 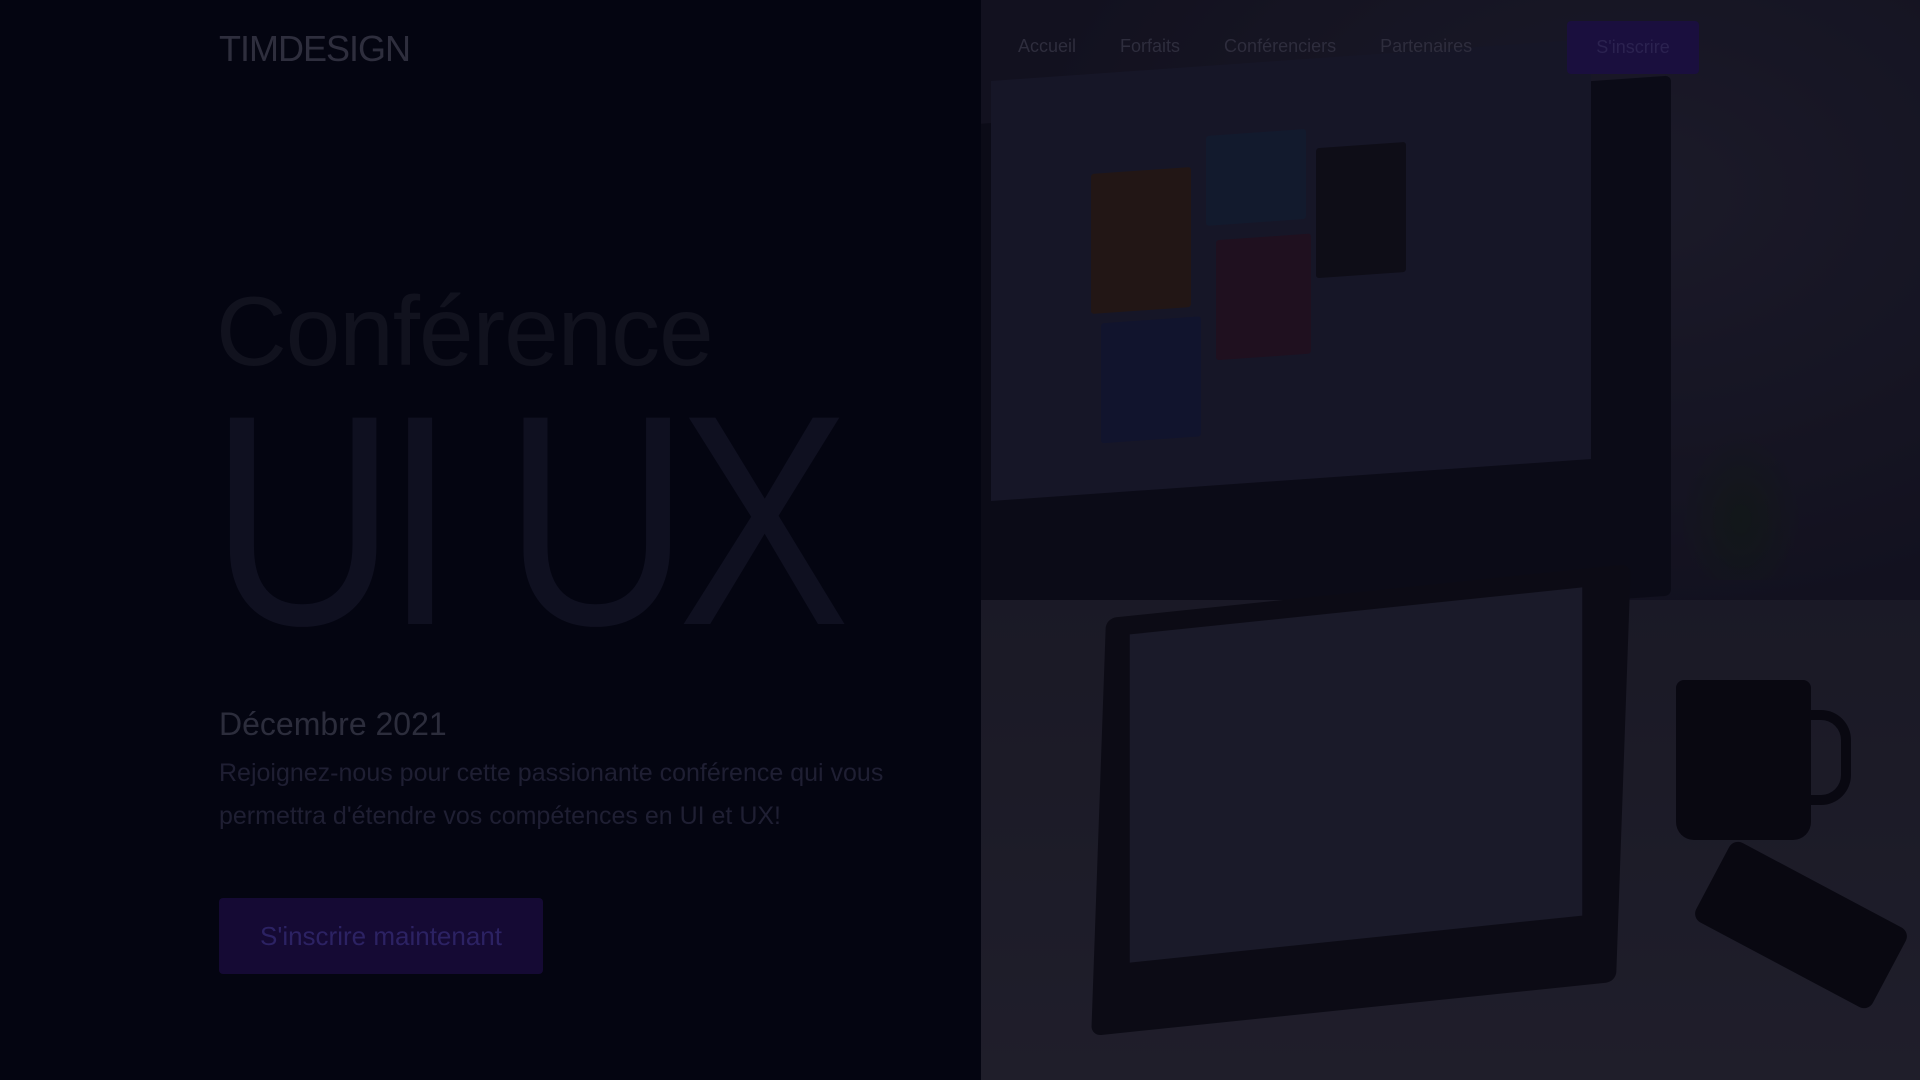 What do you see at coordinates (333, 724) in the screenshot?
I see `hero-date: Décembre 2021` at bounding box center [333, 724].